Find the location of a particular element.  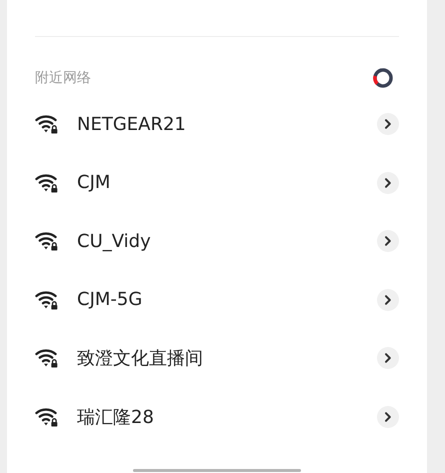

network-name: 瑞汇隆28 is located at coordinates (116, 417).